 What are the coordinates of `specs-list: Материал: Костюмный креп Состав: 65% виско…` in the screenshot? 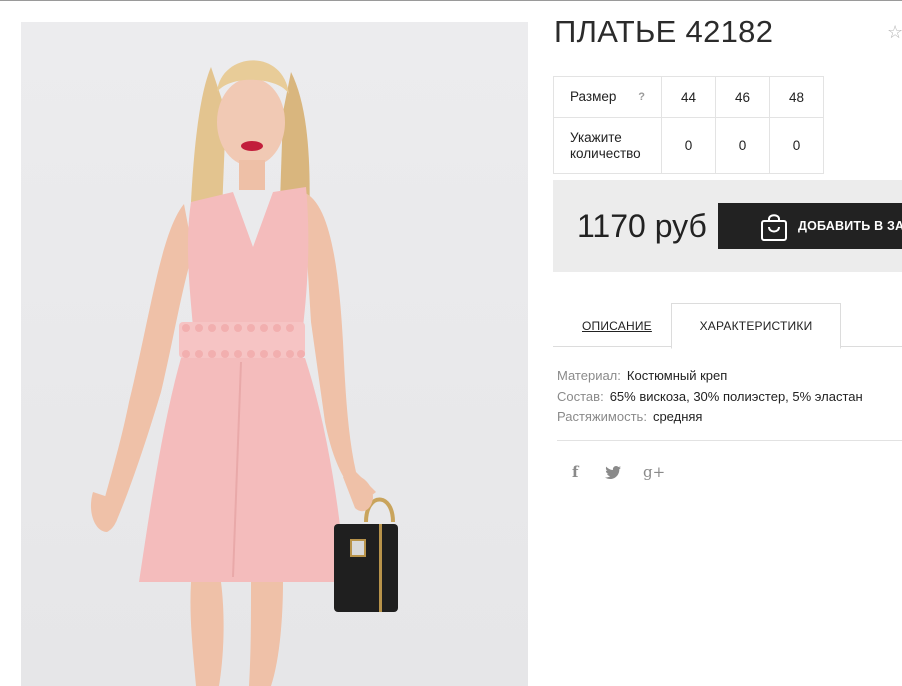 It's located at (710, 397).